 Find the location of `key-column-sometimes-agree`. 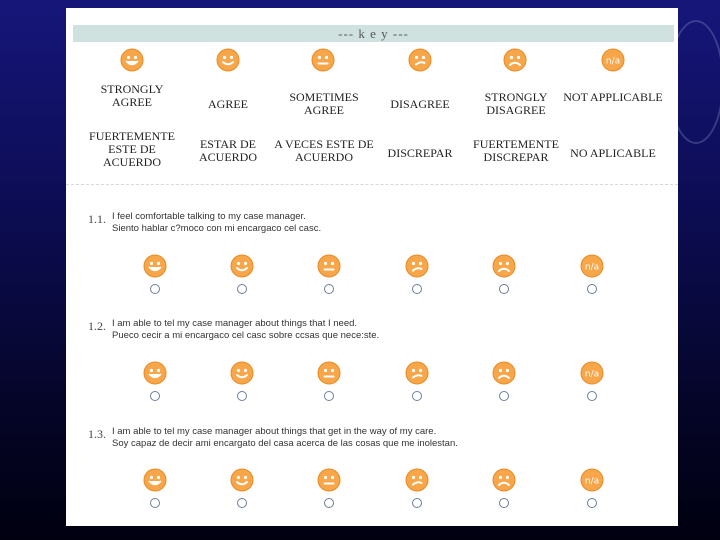

key-column-sometimes-agree is located at coordinates (323, 60).